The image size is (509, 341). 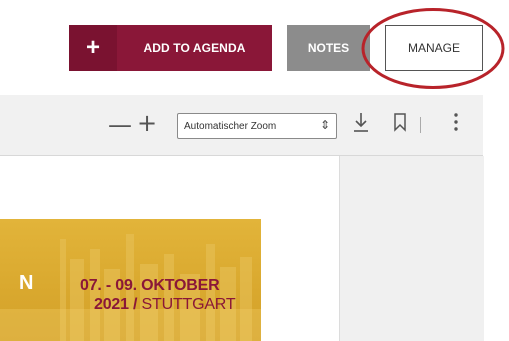 What do you see at coordinates (230, 126) in the screenshot?
I see `zoom-select-value: Automatischer Zoom` at bounding box center [230, 126].